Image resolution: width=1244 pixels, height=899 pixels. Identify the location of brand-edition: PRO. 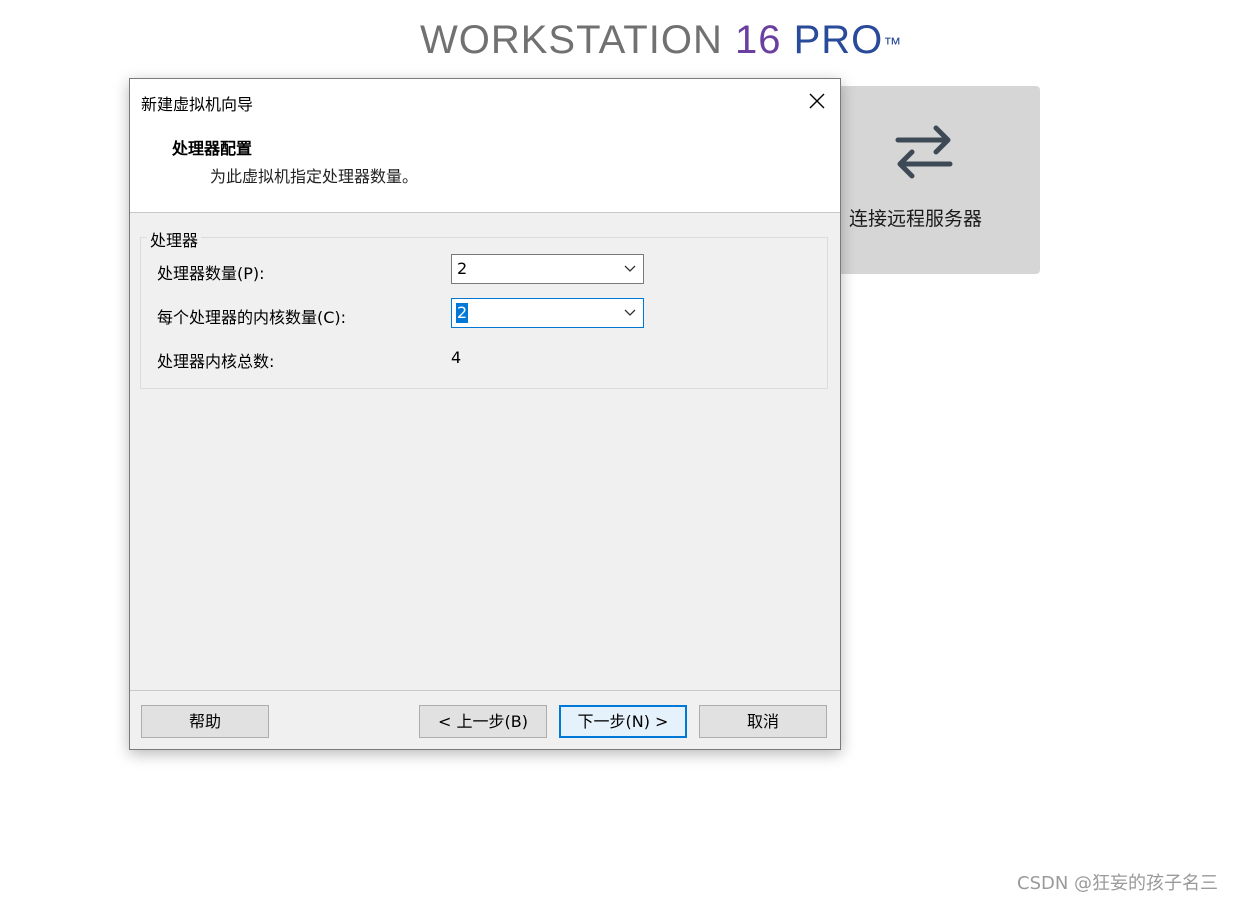
(838, 40).